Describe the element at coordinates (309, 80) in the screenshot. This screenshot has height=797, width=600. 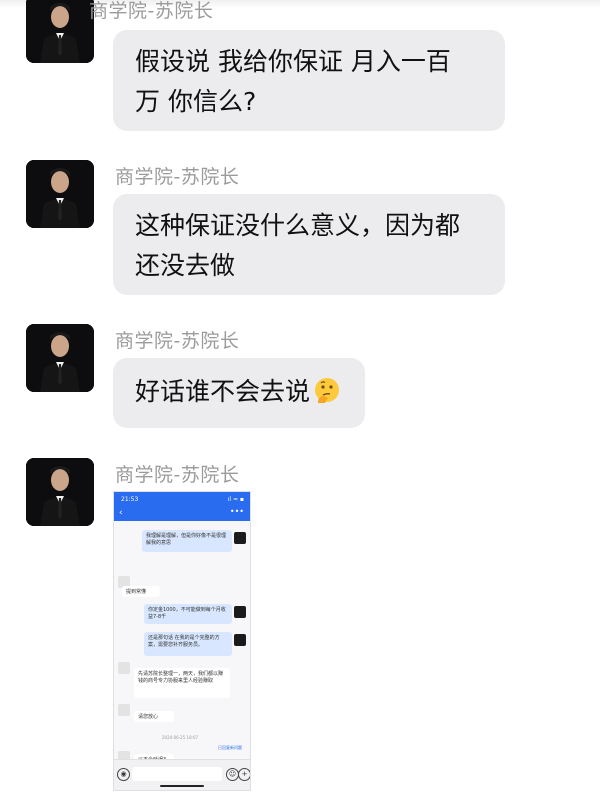
I see `message-bubble: 假设说 我给你保证 月入一百 万 你信么?` at that location.